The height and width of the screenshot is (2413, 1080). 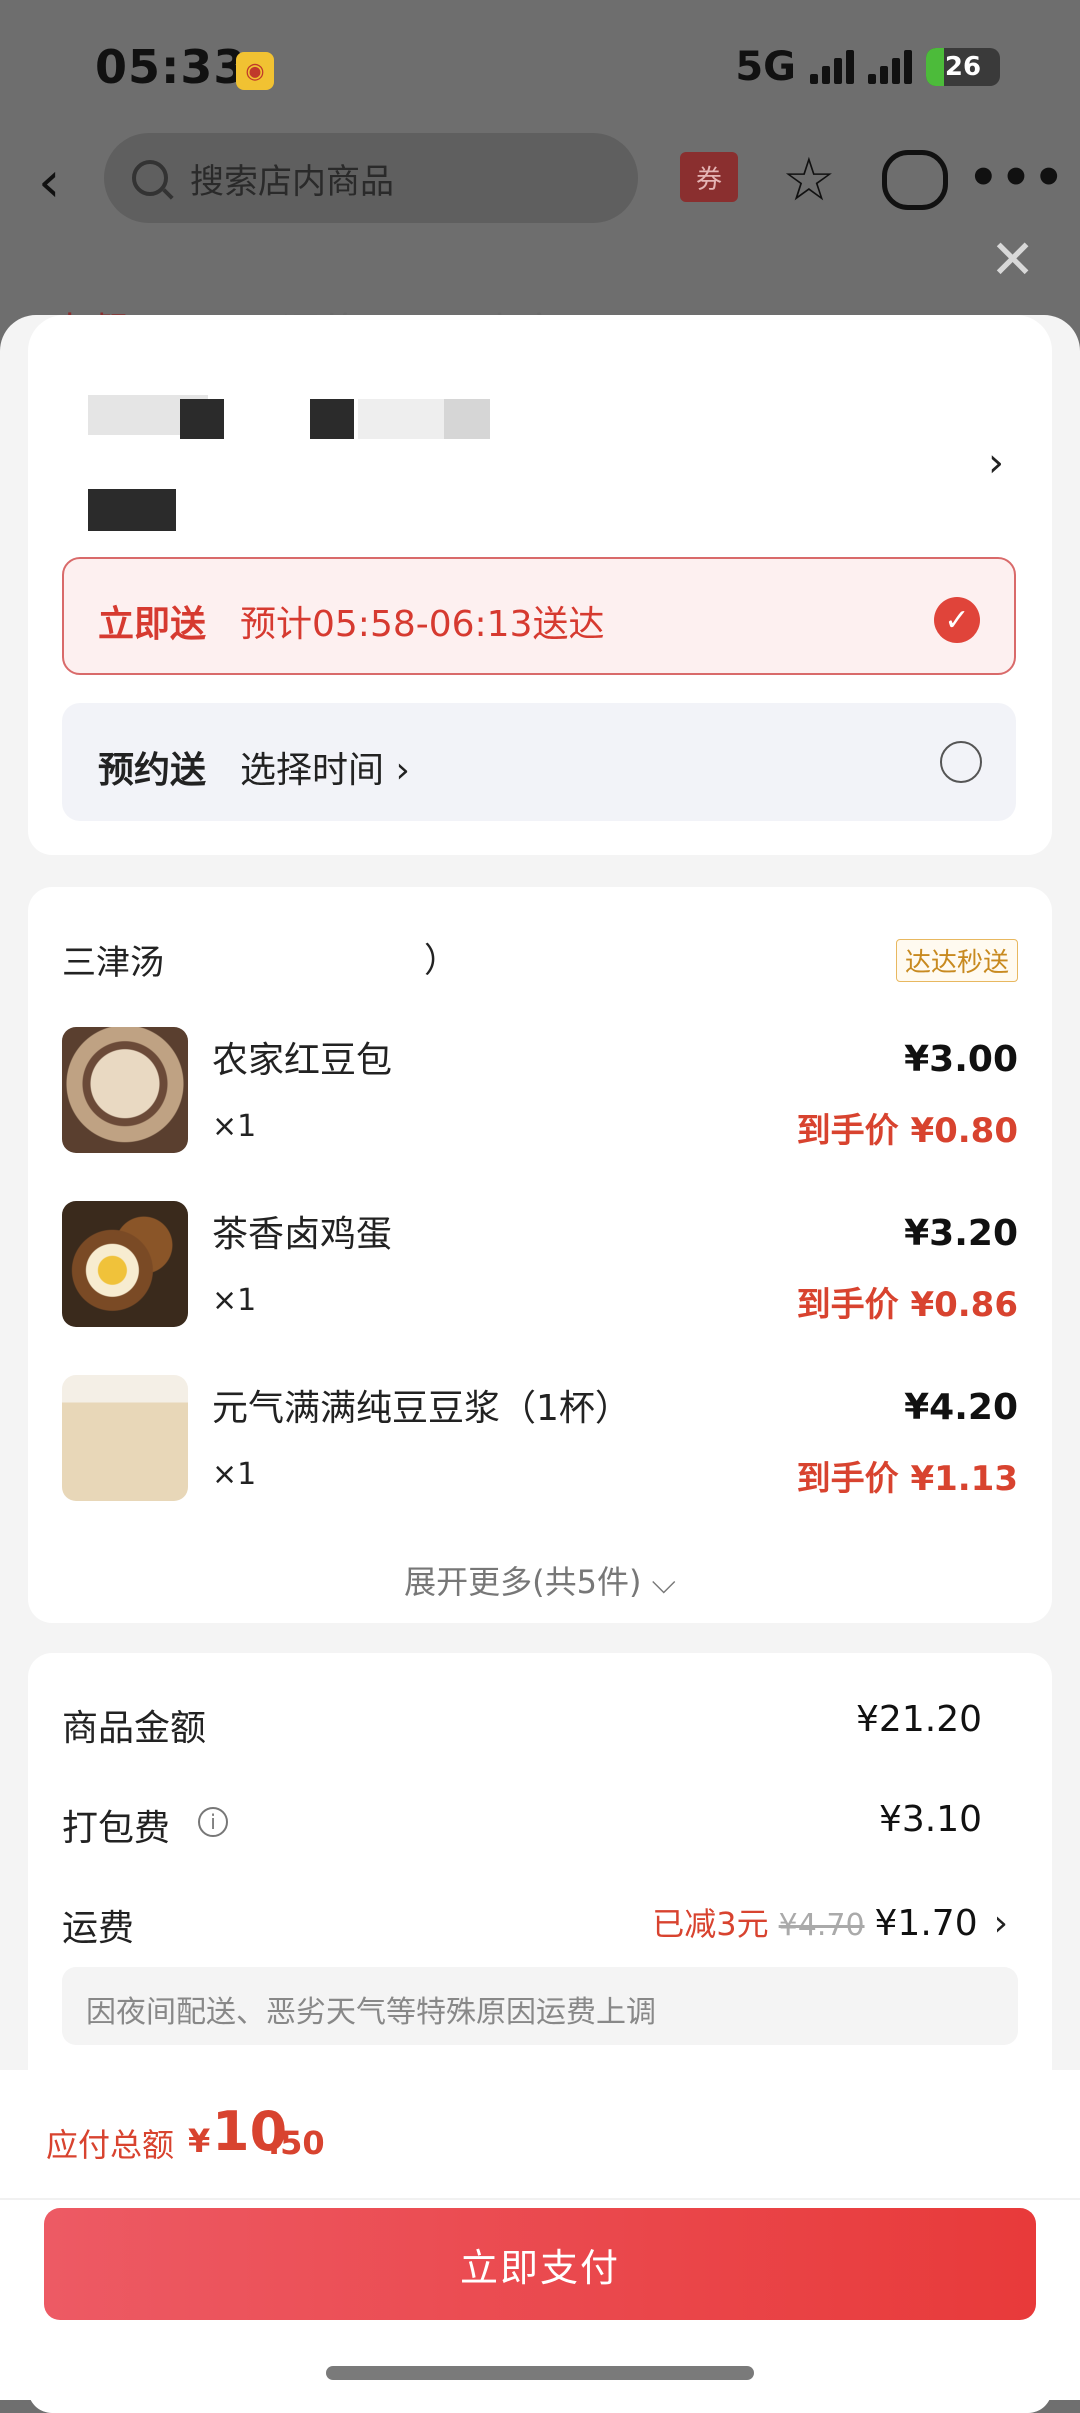 What do you see at coordinates (539, 762) in the screenshot?
I see `delivery-later-option: 预约送 选择时间 ›` at bounding box center [539, 762].